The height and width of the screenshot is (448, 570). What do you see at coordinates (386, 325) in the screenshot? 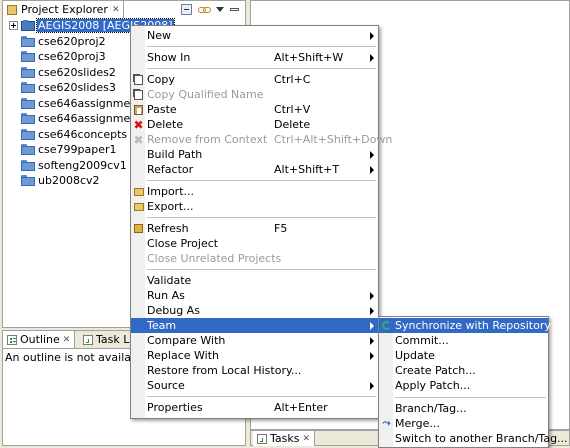
I see `sync-icon` at bounding box center [386, 325].